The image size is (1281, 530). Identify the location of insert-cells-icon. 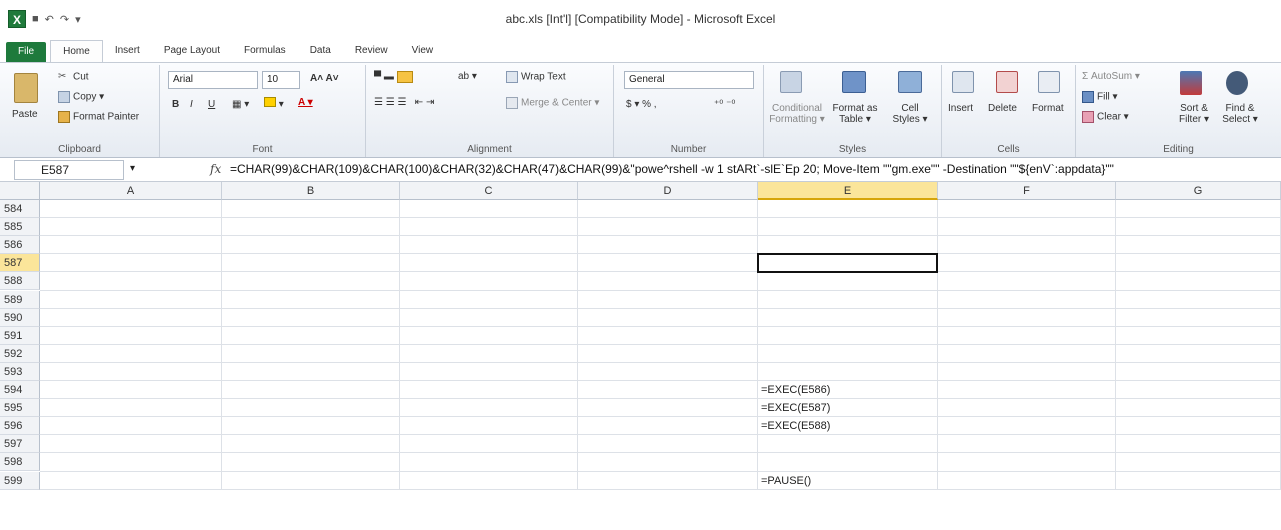
(963, 82).